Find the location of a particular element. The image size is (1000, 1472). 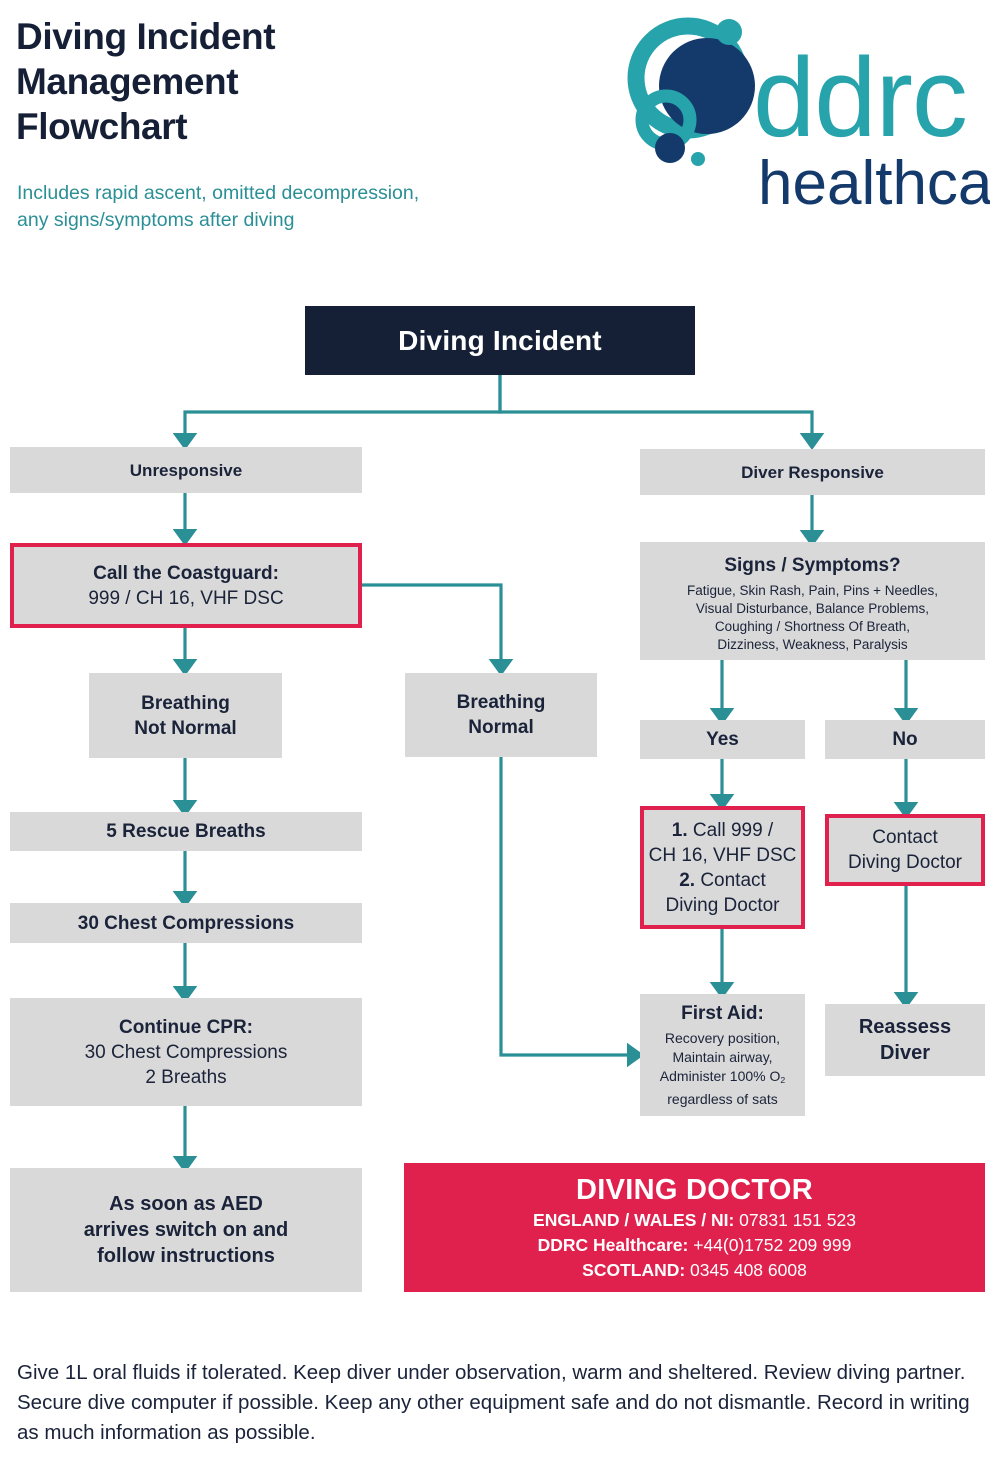

node-continue-cpr-title: Continue CPR: is located at coordinates (186, 1027).